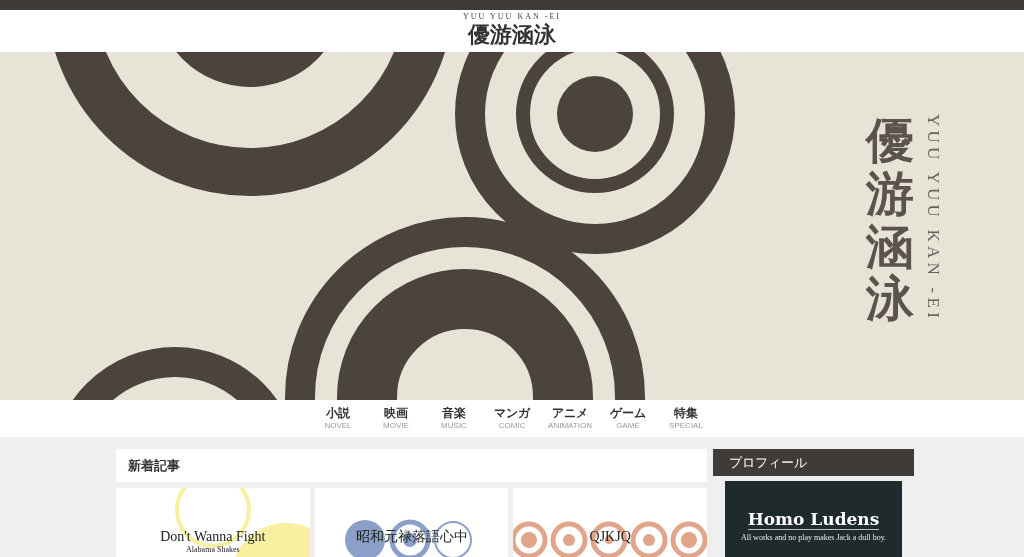  I want to click on nav-item: 映画 MOVIE, so click(396, 418).